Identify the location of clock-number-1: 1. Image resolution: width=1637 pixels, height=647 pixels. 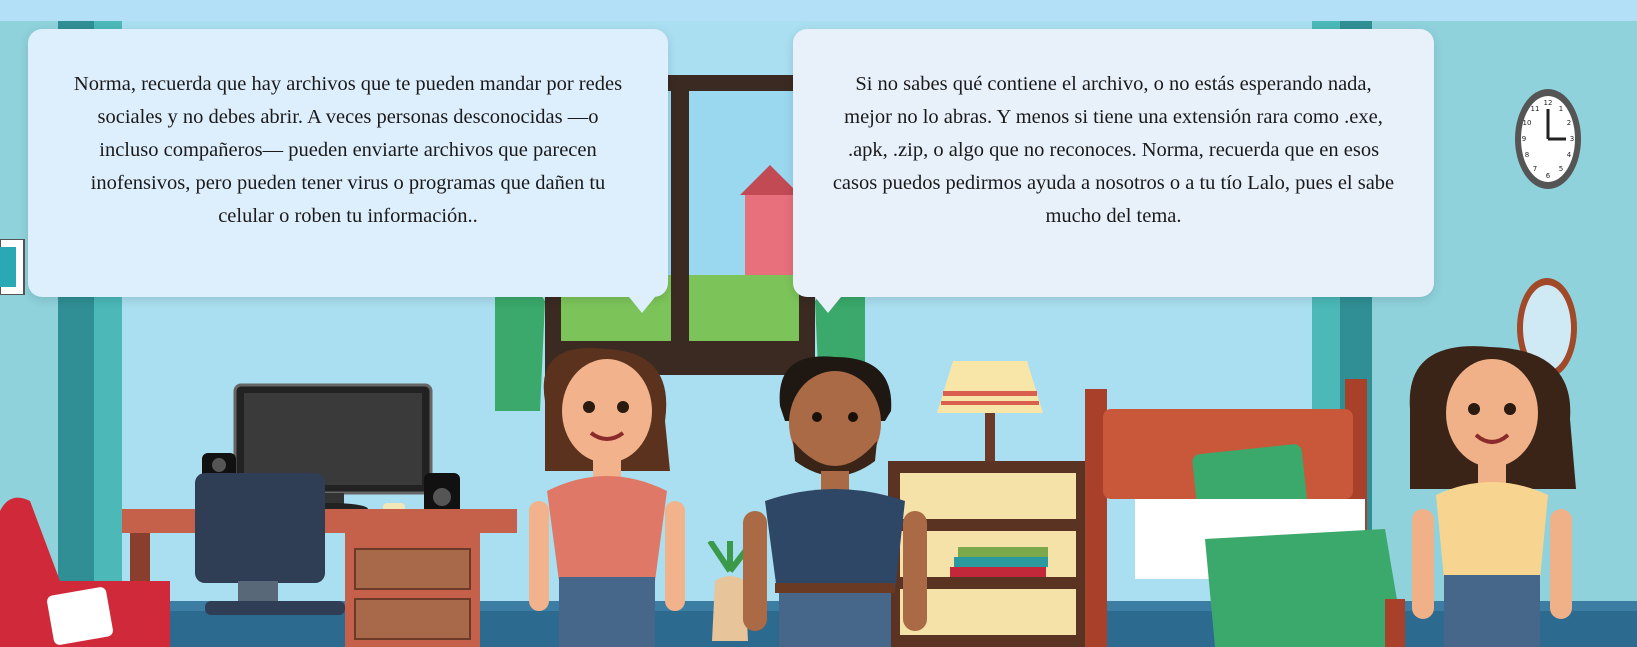
(1561, 109).